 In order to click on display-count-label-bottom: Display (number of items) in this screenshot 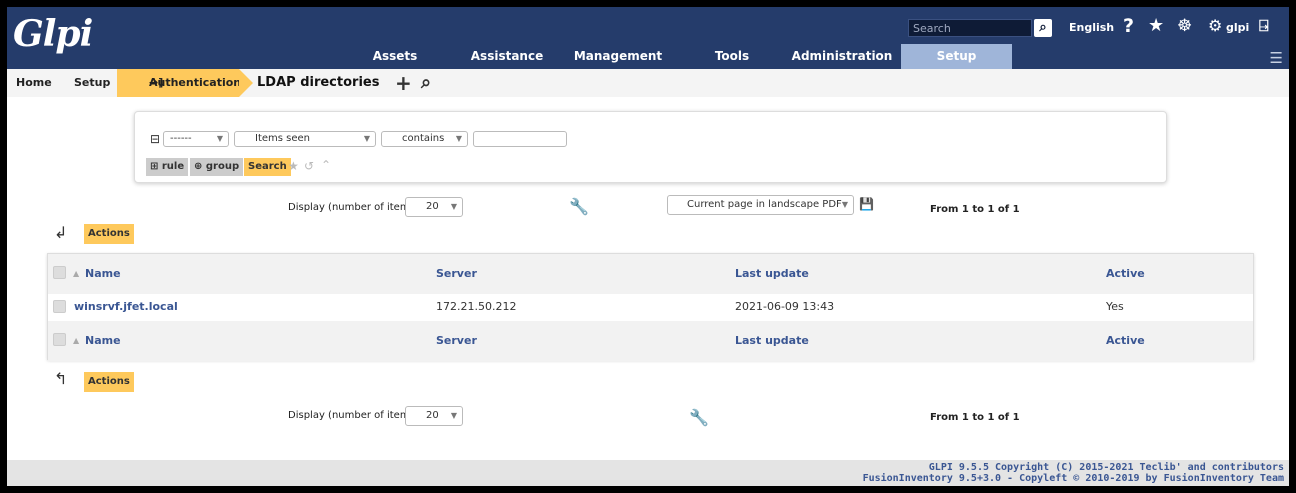, I will do `click(353, 415)`.